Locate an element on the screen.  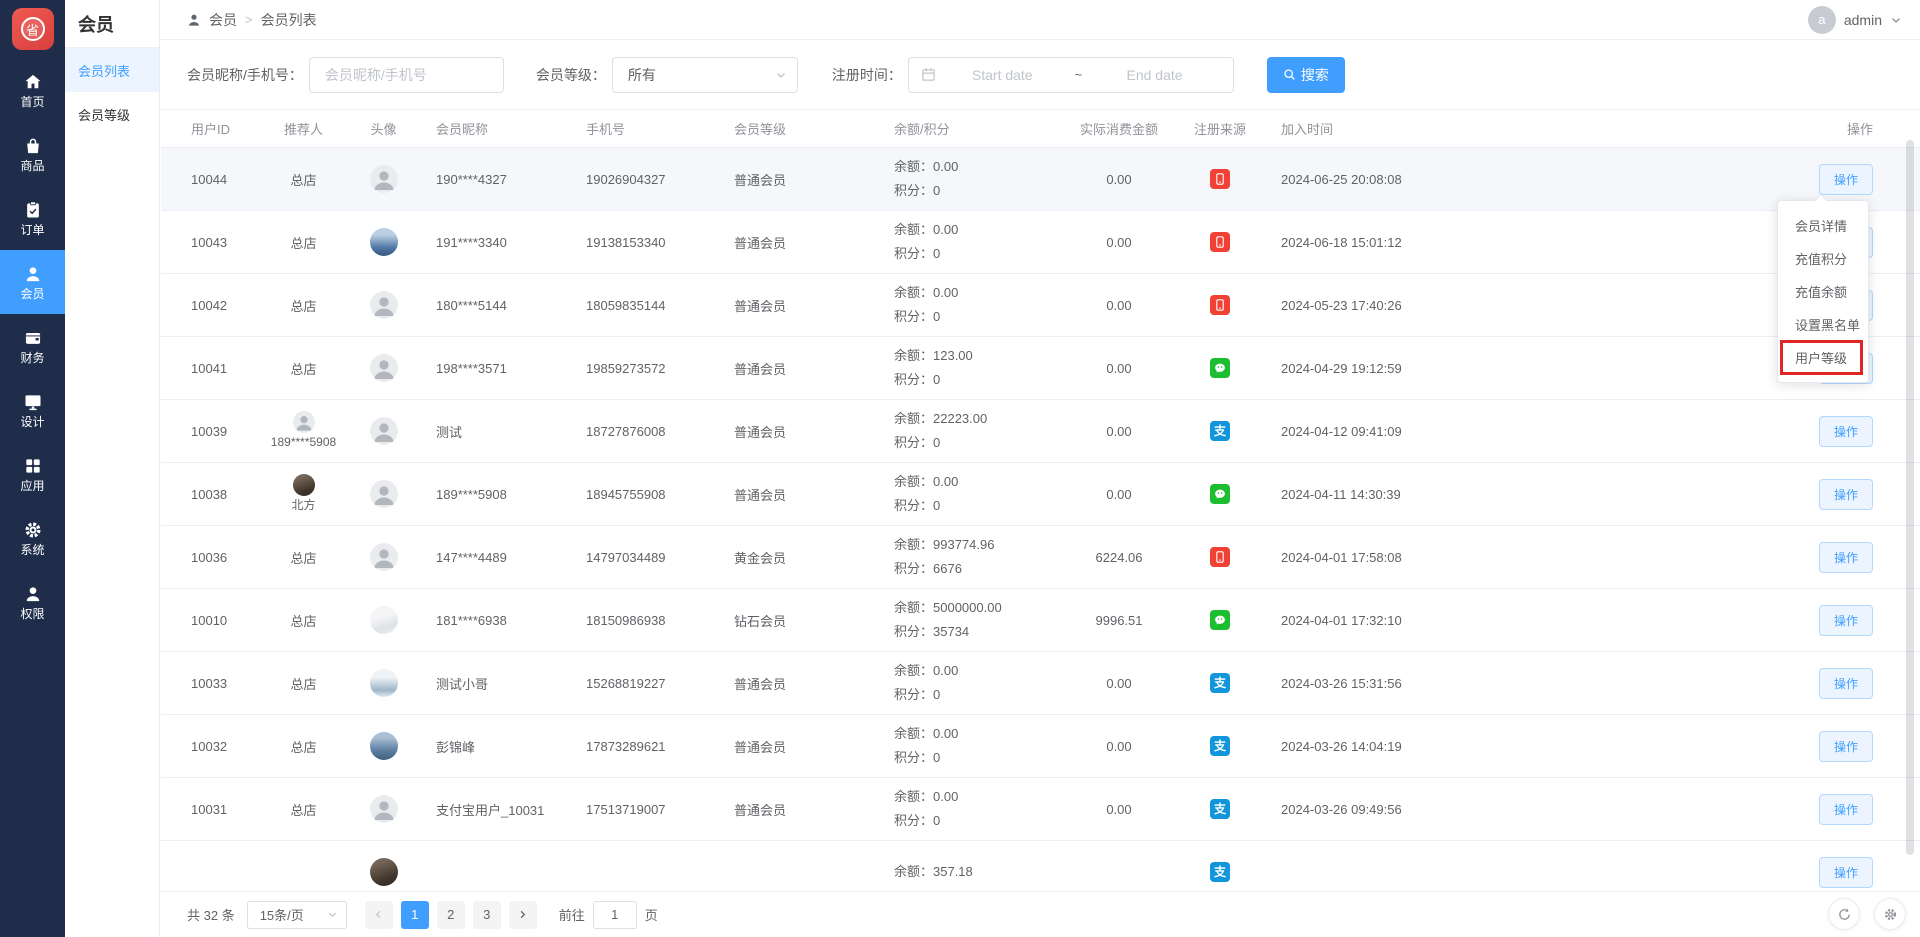
prev-page-button is located at coordinates (378, 914).